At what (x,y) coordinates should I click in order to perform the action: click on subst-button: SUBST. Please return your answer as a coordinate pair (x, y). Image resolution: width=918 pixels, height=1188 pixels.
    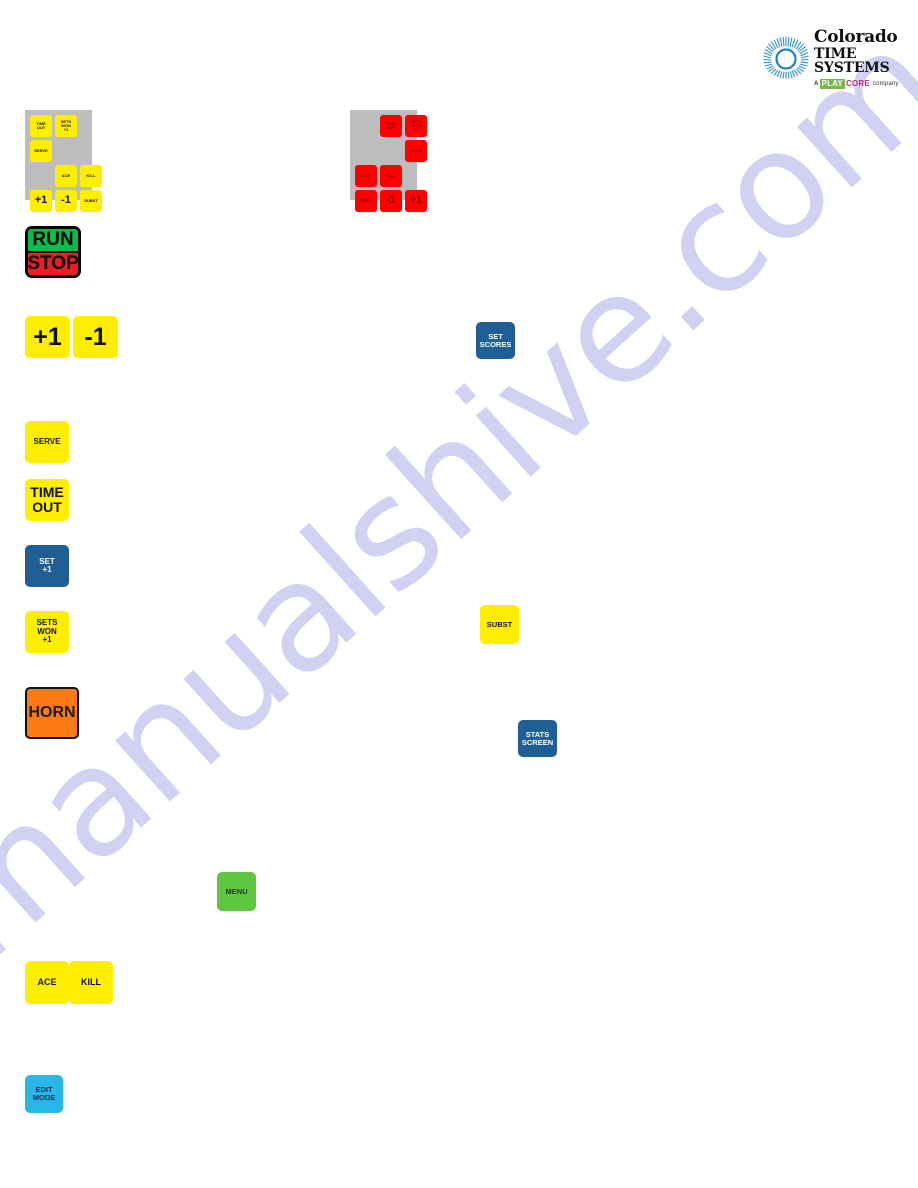
    Looking at the image, I should click on (499, 624).